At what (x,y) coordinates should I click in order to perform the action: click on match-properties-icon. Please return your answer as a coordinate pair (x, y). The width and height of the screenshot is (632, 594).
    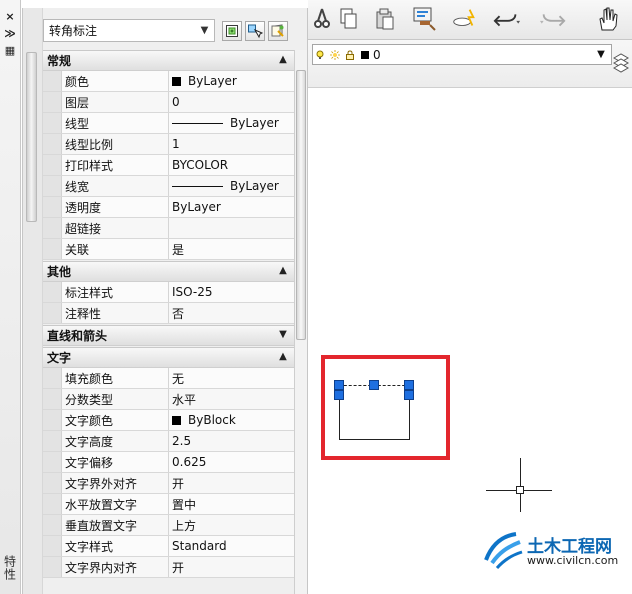
    Looking at the image, I should click on (424, 19).